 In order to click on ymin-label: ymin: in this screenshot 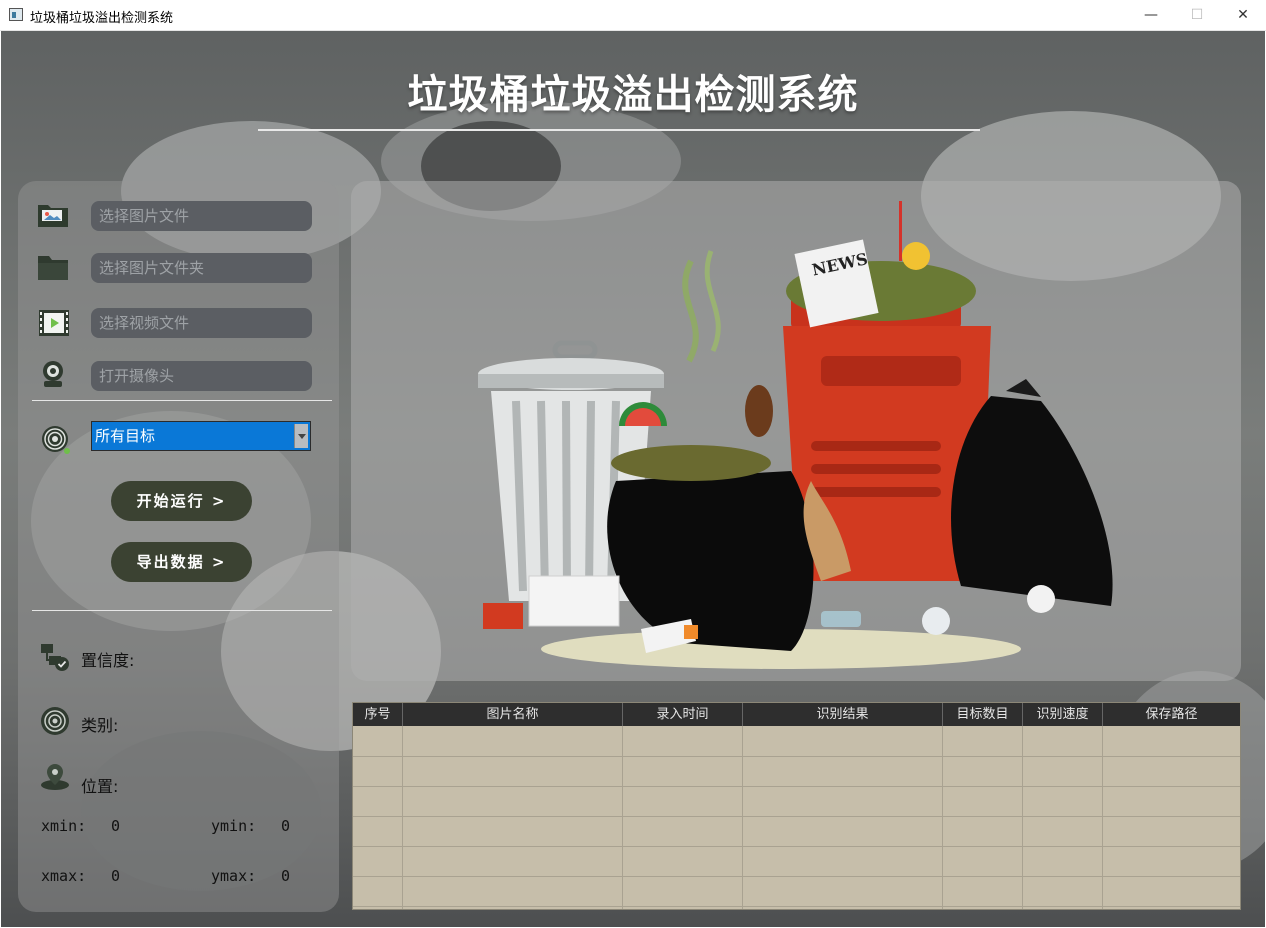, I will do `click(234, 826)`.